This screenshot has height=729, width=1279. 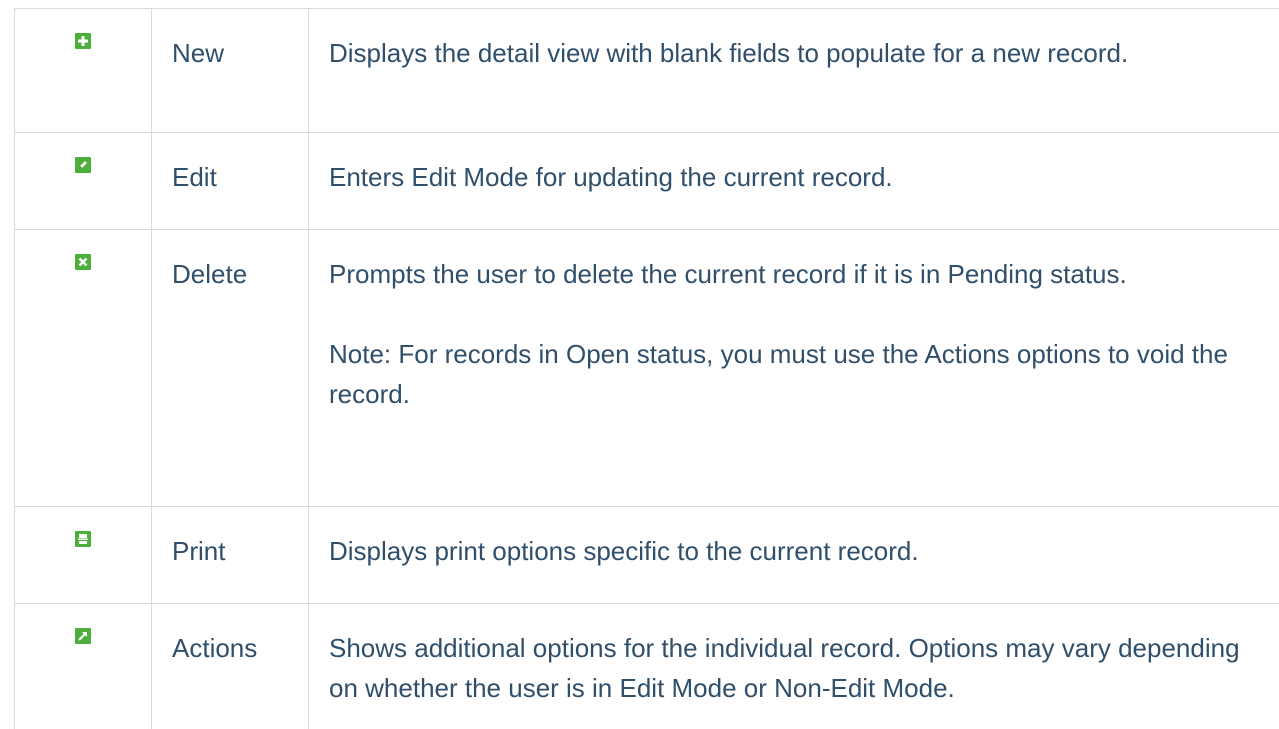 I want to click on printer-icon, so click(x=83, y=539).